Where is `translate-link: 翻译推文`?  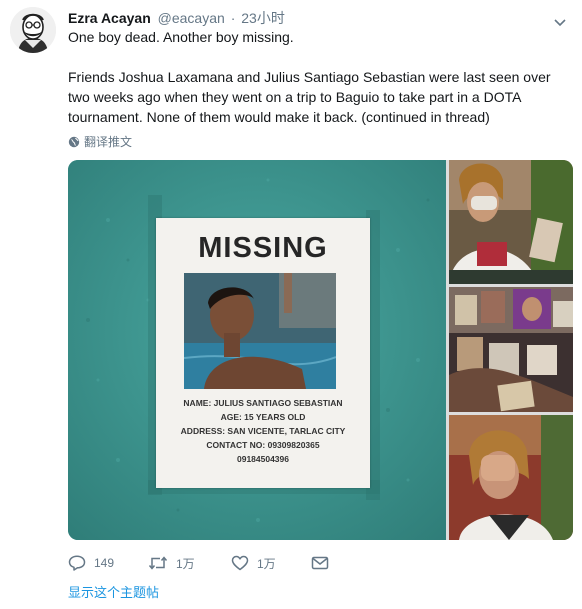
translate-link: 翻译推文 is located at coordinates (100, 142).